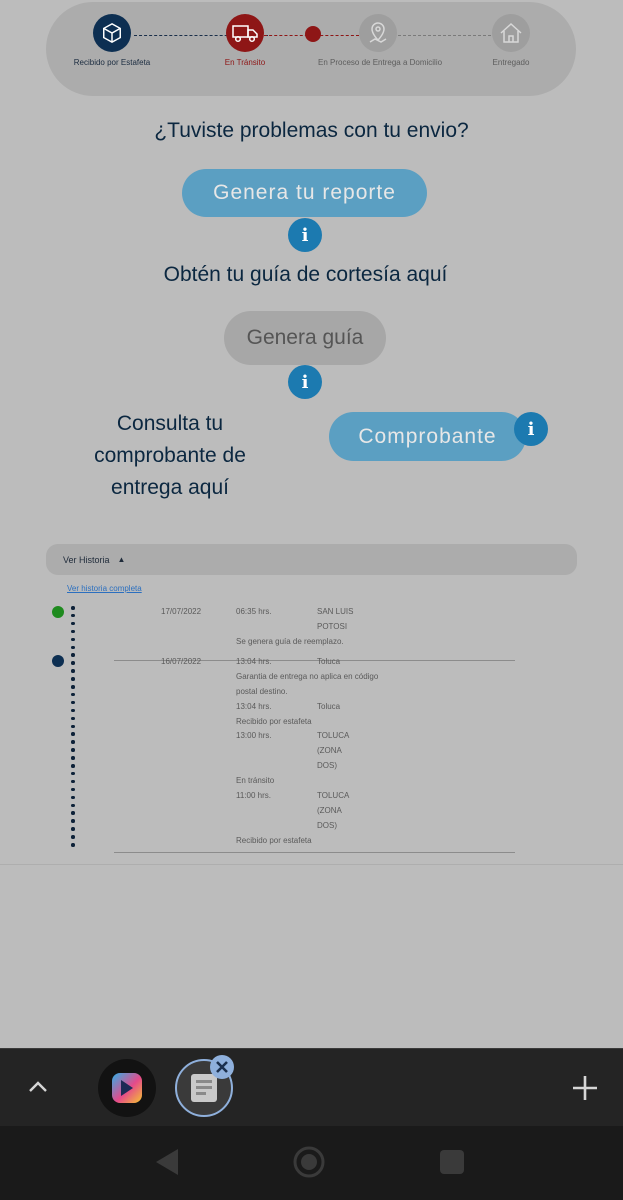  I want to click on box-icon, so click(112, 33).